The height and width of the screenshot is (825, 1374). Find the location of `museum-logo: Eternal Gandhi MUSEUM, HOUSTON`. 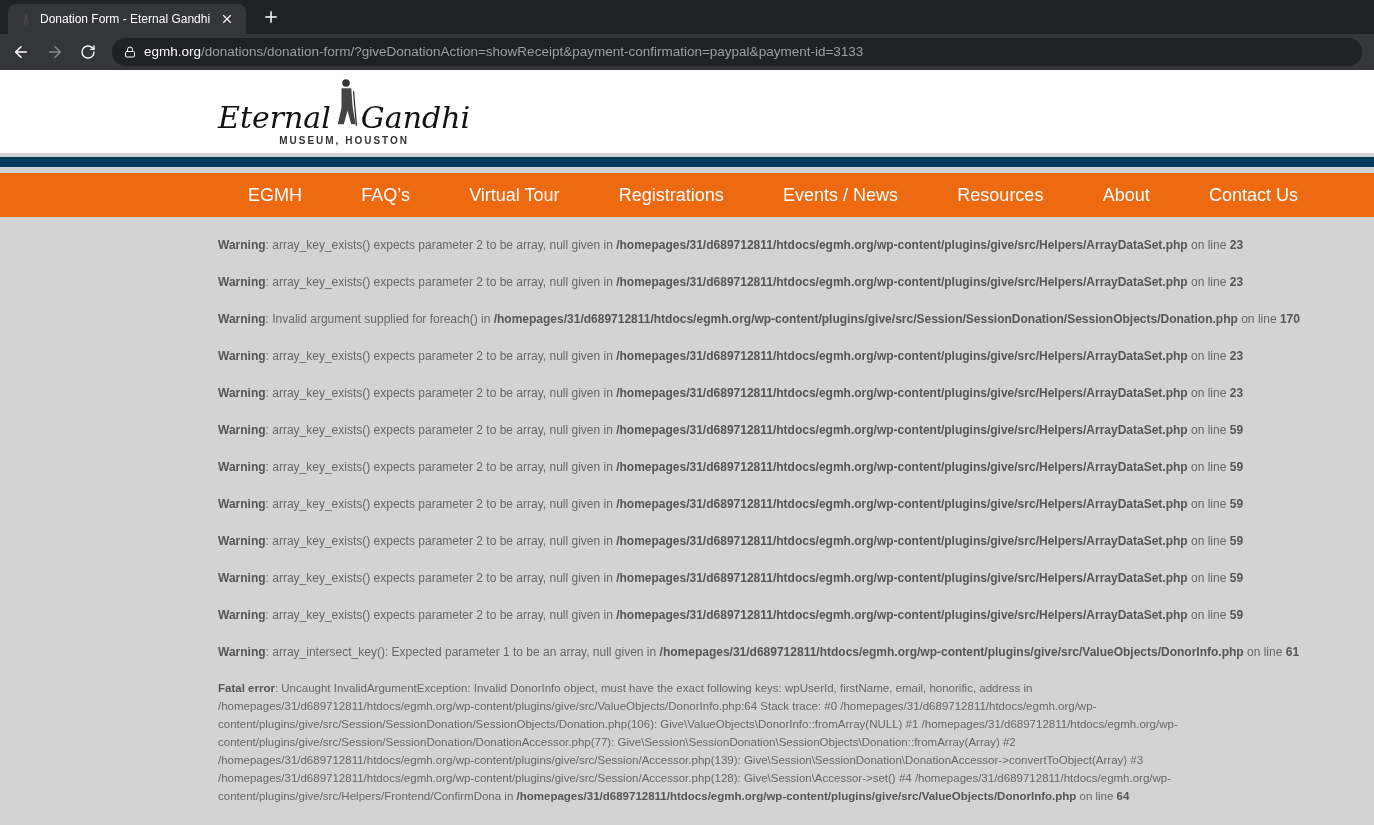

museum-logo: Eternal Gandhi MUSEUM, HOUSTON is located at coordinates (344, 111).